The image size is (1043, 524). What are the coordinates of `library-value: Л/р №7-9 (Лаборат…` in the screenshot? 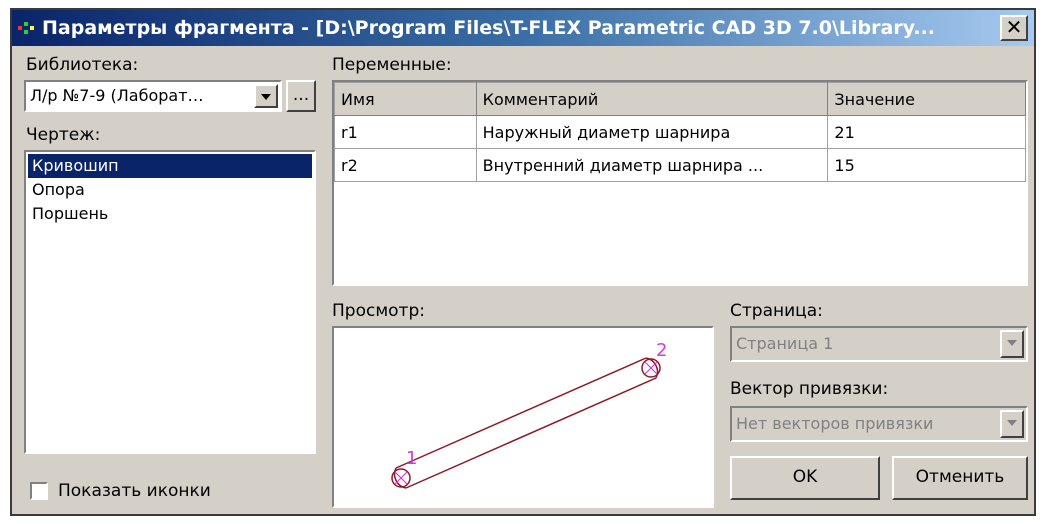 It's located at (117, 95).